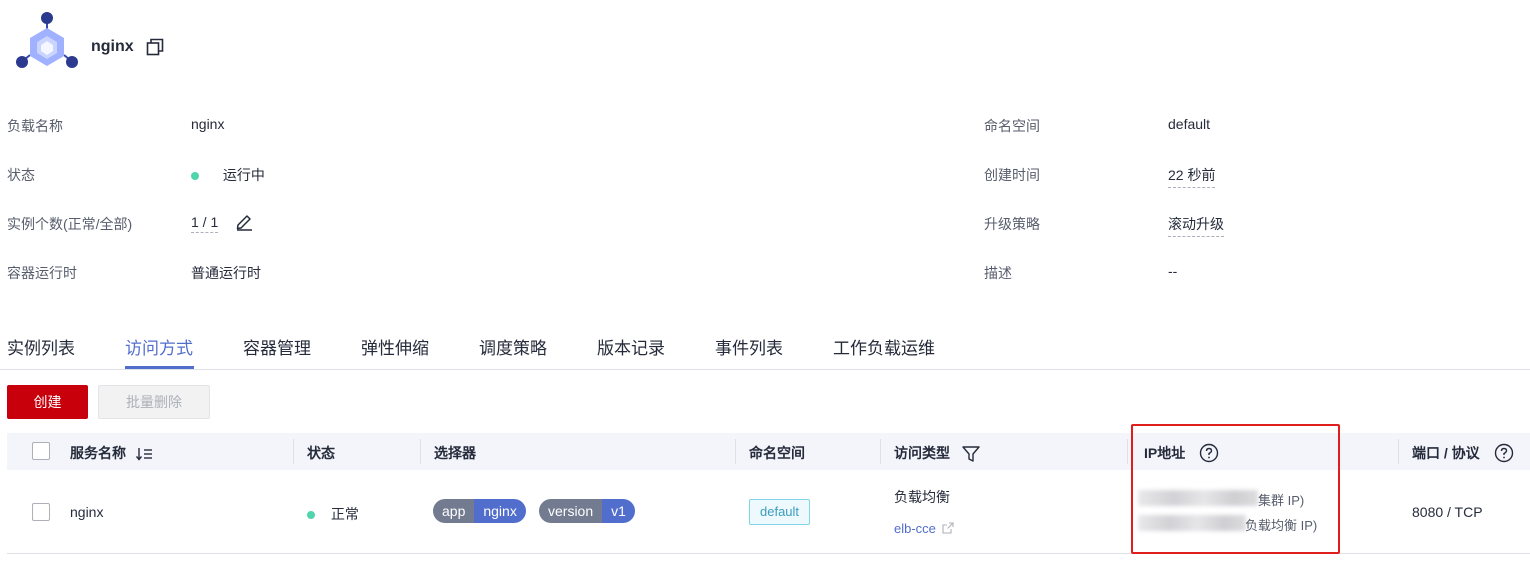  I want to click on header-status: 状态, so click(321, 453).